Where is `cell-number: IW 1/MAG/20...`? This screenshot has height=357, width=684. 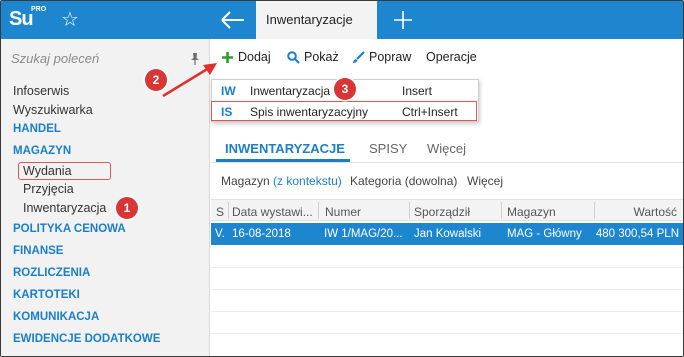
cell-number: IW 1/MAG/20... is located at coordinates (363, 234).